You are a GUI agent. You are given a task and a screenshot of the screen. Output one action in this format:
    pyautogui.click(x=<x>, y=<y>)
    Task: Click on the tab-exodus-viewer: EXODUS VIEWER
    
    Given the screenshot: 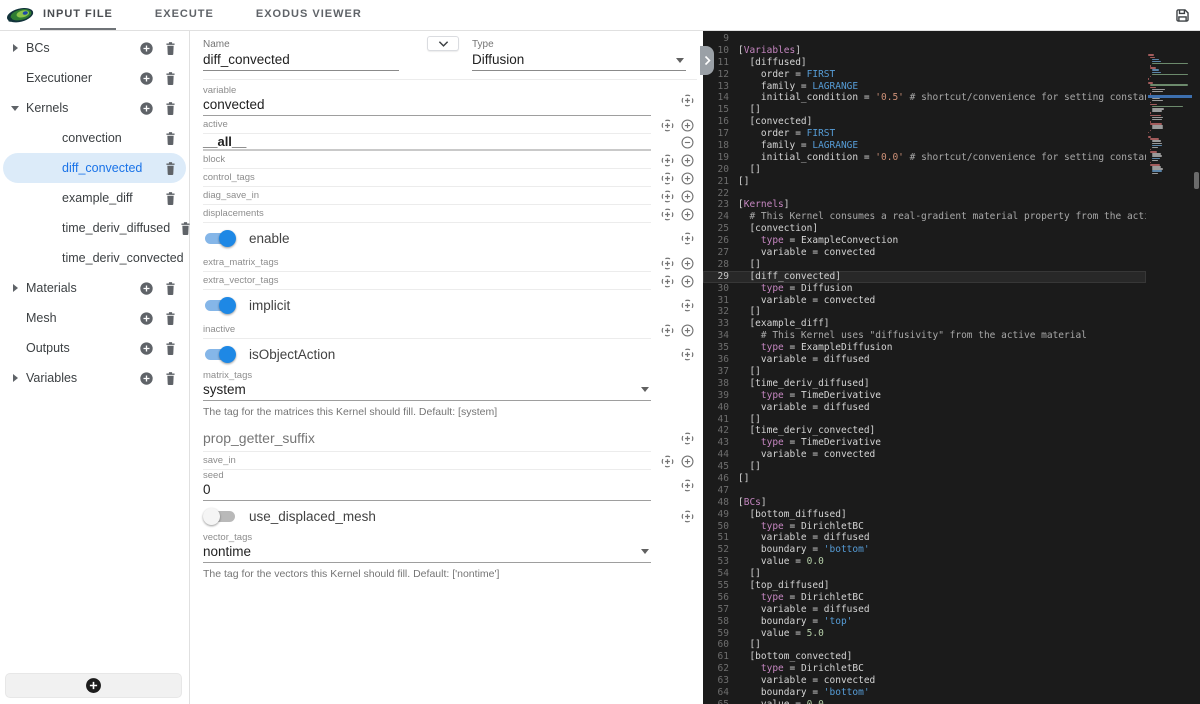 What is the action you would take?
    pyautogui.click(x=309, y=15)
    